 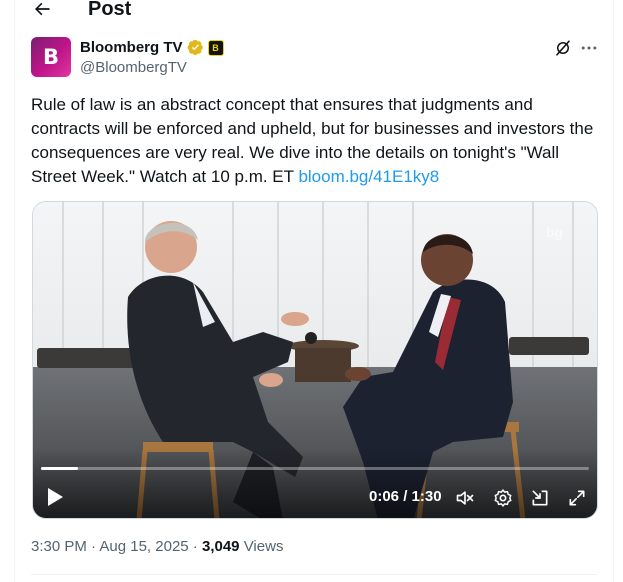 I want to click on video-time: 0:06 / 1:30, so click(x=405, y=496).